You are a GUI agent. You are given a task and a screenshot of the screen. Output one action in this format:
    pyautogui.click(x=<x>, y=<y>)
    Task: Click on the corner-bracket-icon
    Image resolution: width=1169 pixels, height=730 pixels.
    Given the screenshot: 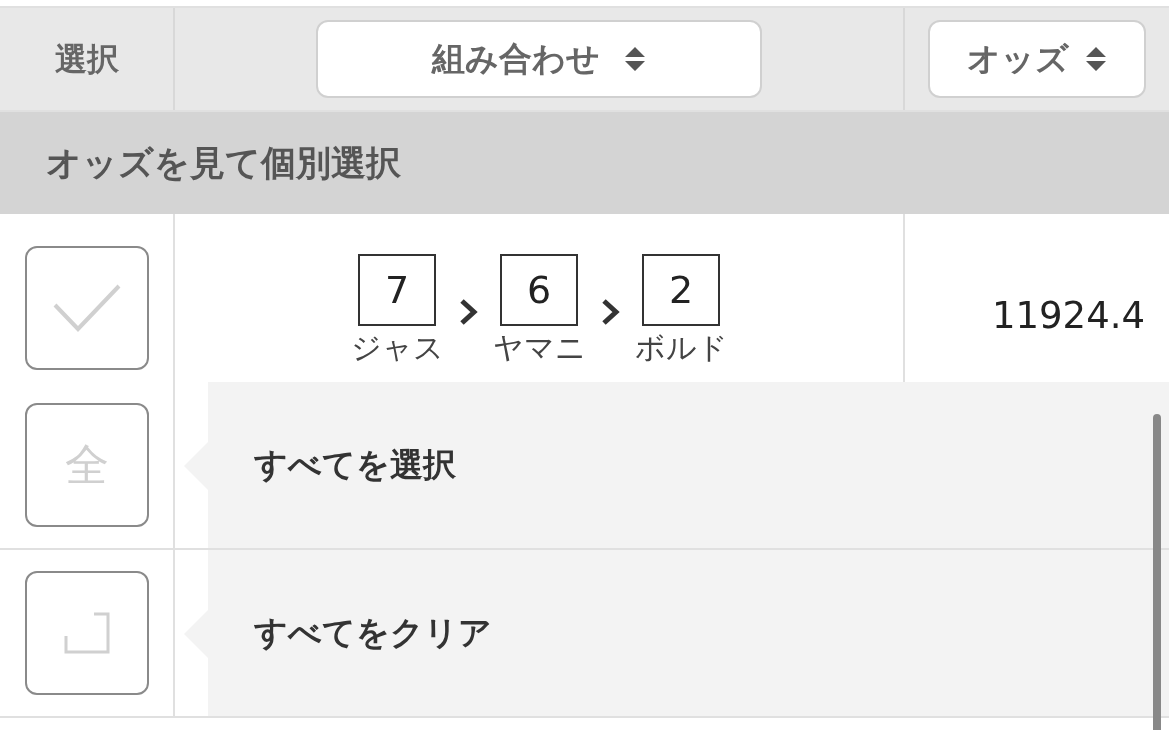 What is the action you would take?
    pyautogui.click(x=86, y=633)
    